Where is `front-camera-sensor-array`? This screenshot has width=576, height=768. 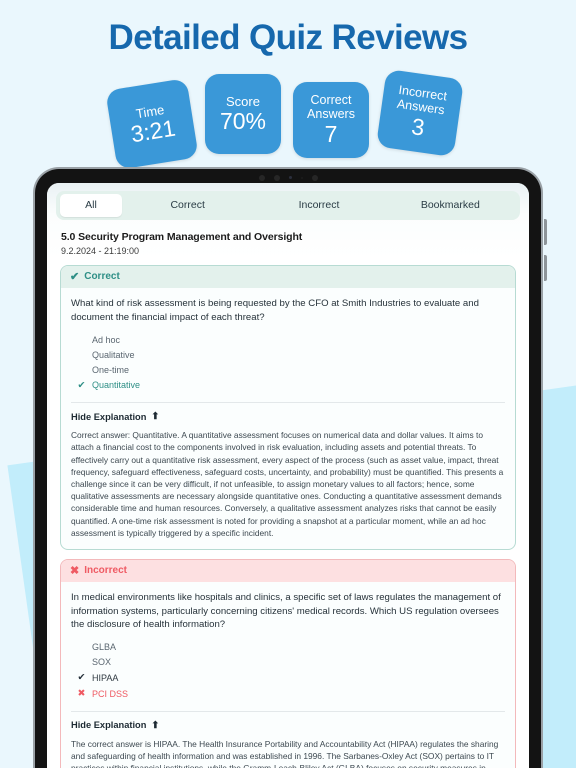 front-camera-sensor-array is located at coordinates (288, 177).